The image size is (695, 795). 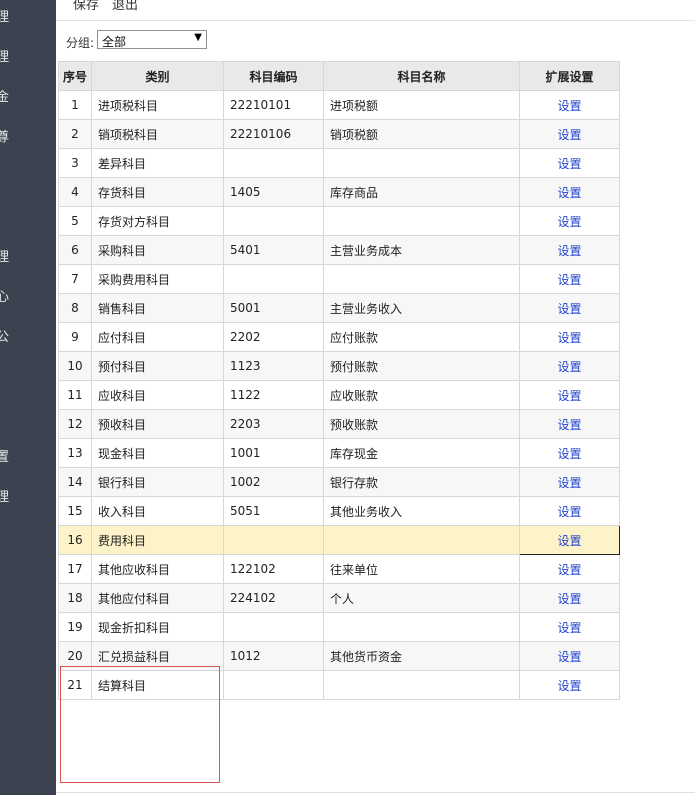 What do you see at coordinates (421, 192) in the screenshot?
I see `row-account-name: 库存商品` at bounding box center [421, 192].